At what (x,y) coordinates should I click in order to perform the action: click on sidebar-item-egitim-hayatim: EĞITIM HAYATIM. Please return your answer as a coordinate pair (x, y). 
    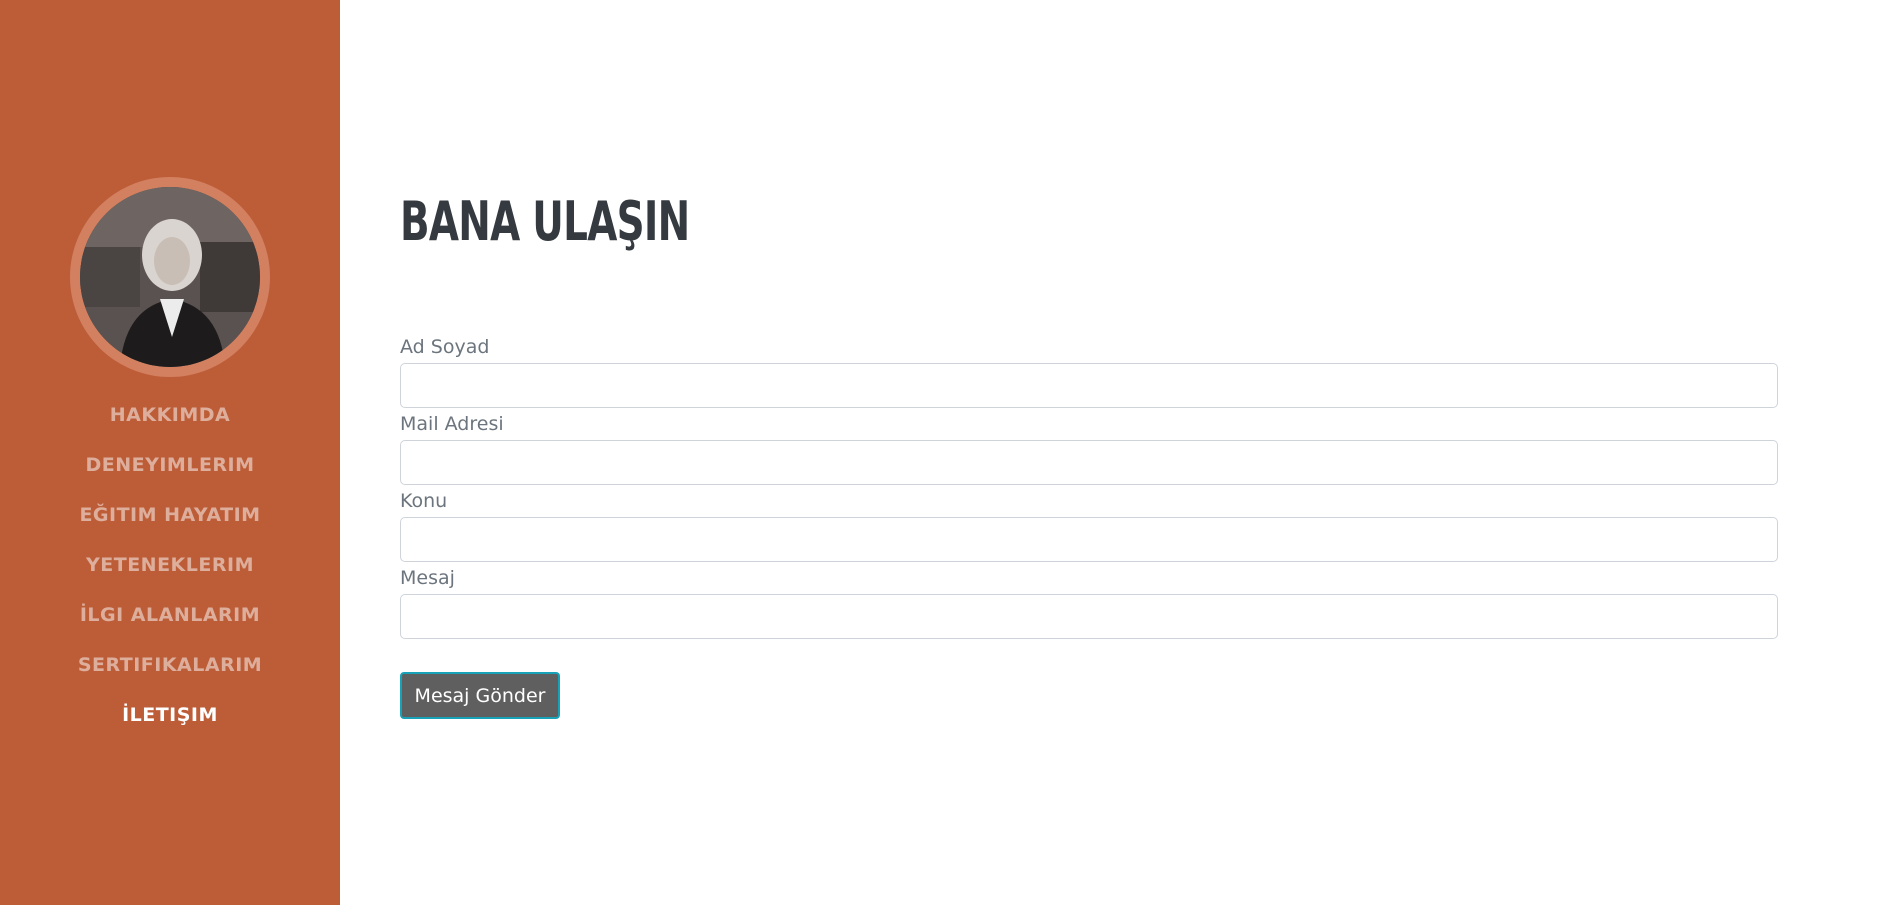
    Looking at the image, I should click on (170, 520).